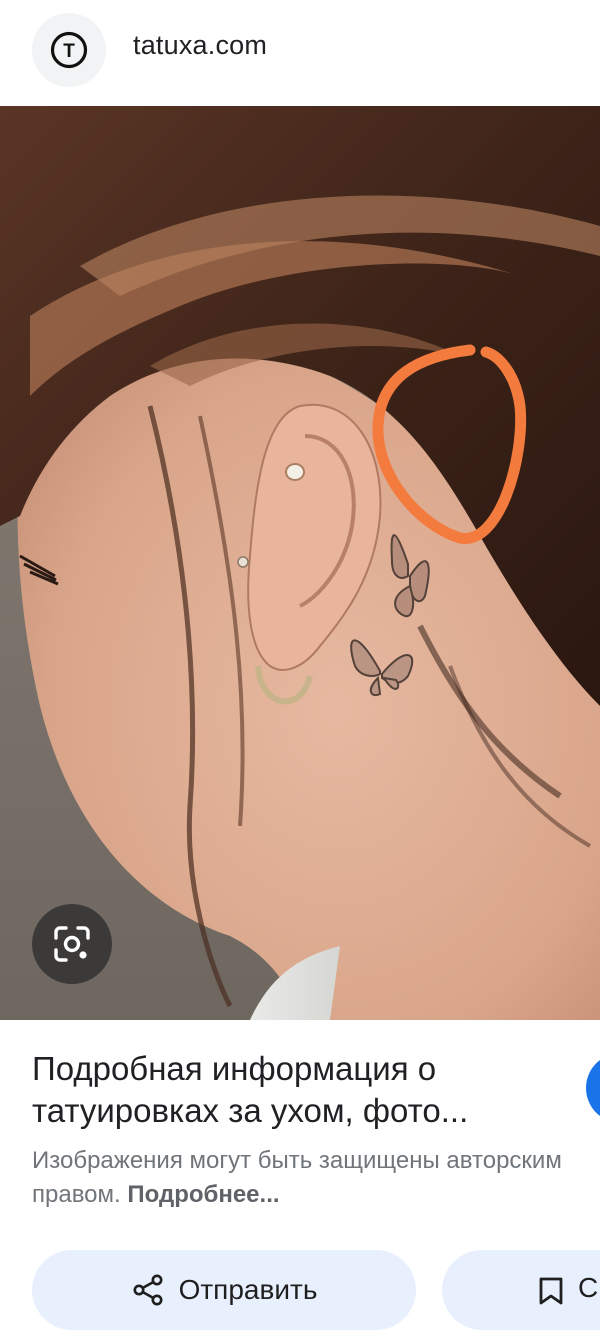 This screenshot has width=600, height=1331. Describe the element at coordinates (148, 1290) in the screenshot. I see `share-icon` at that location.